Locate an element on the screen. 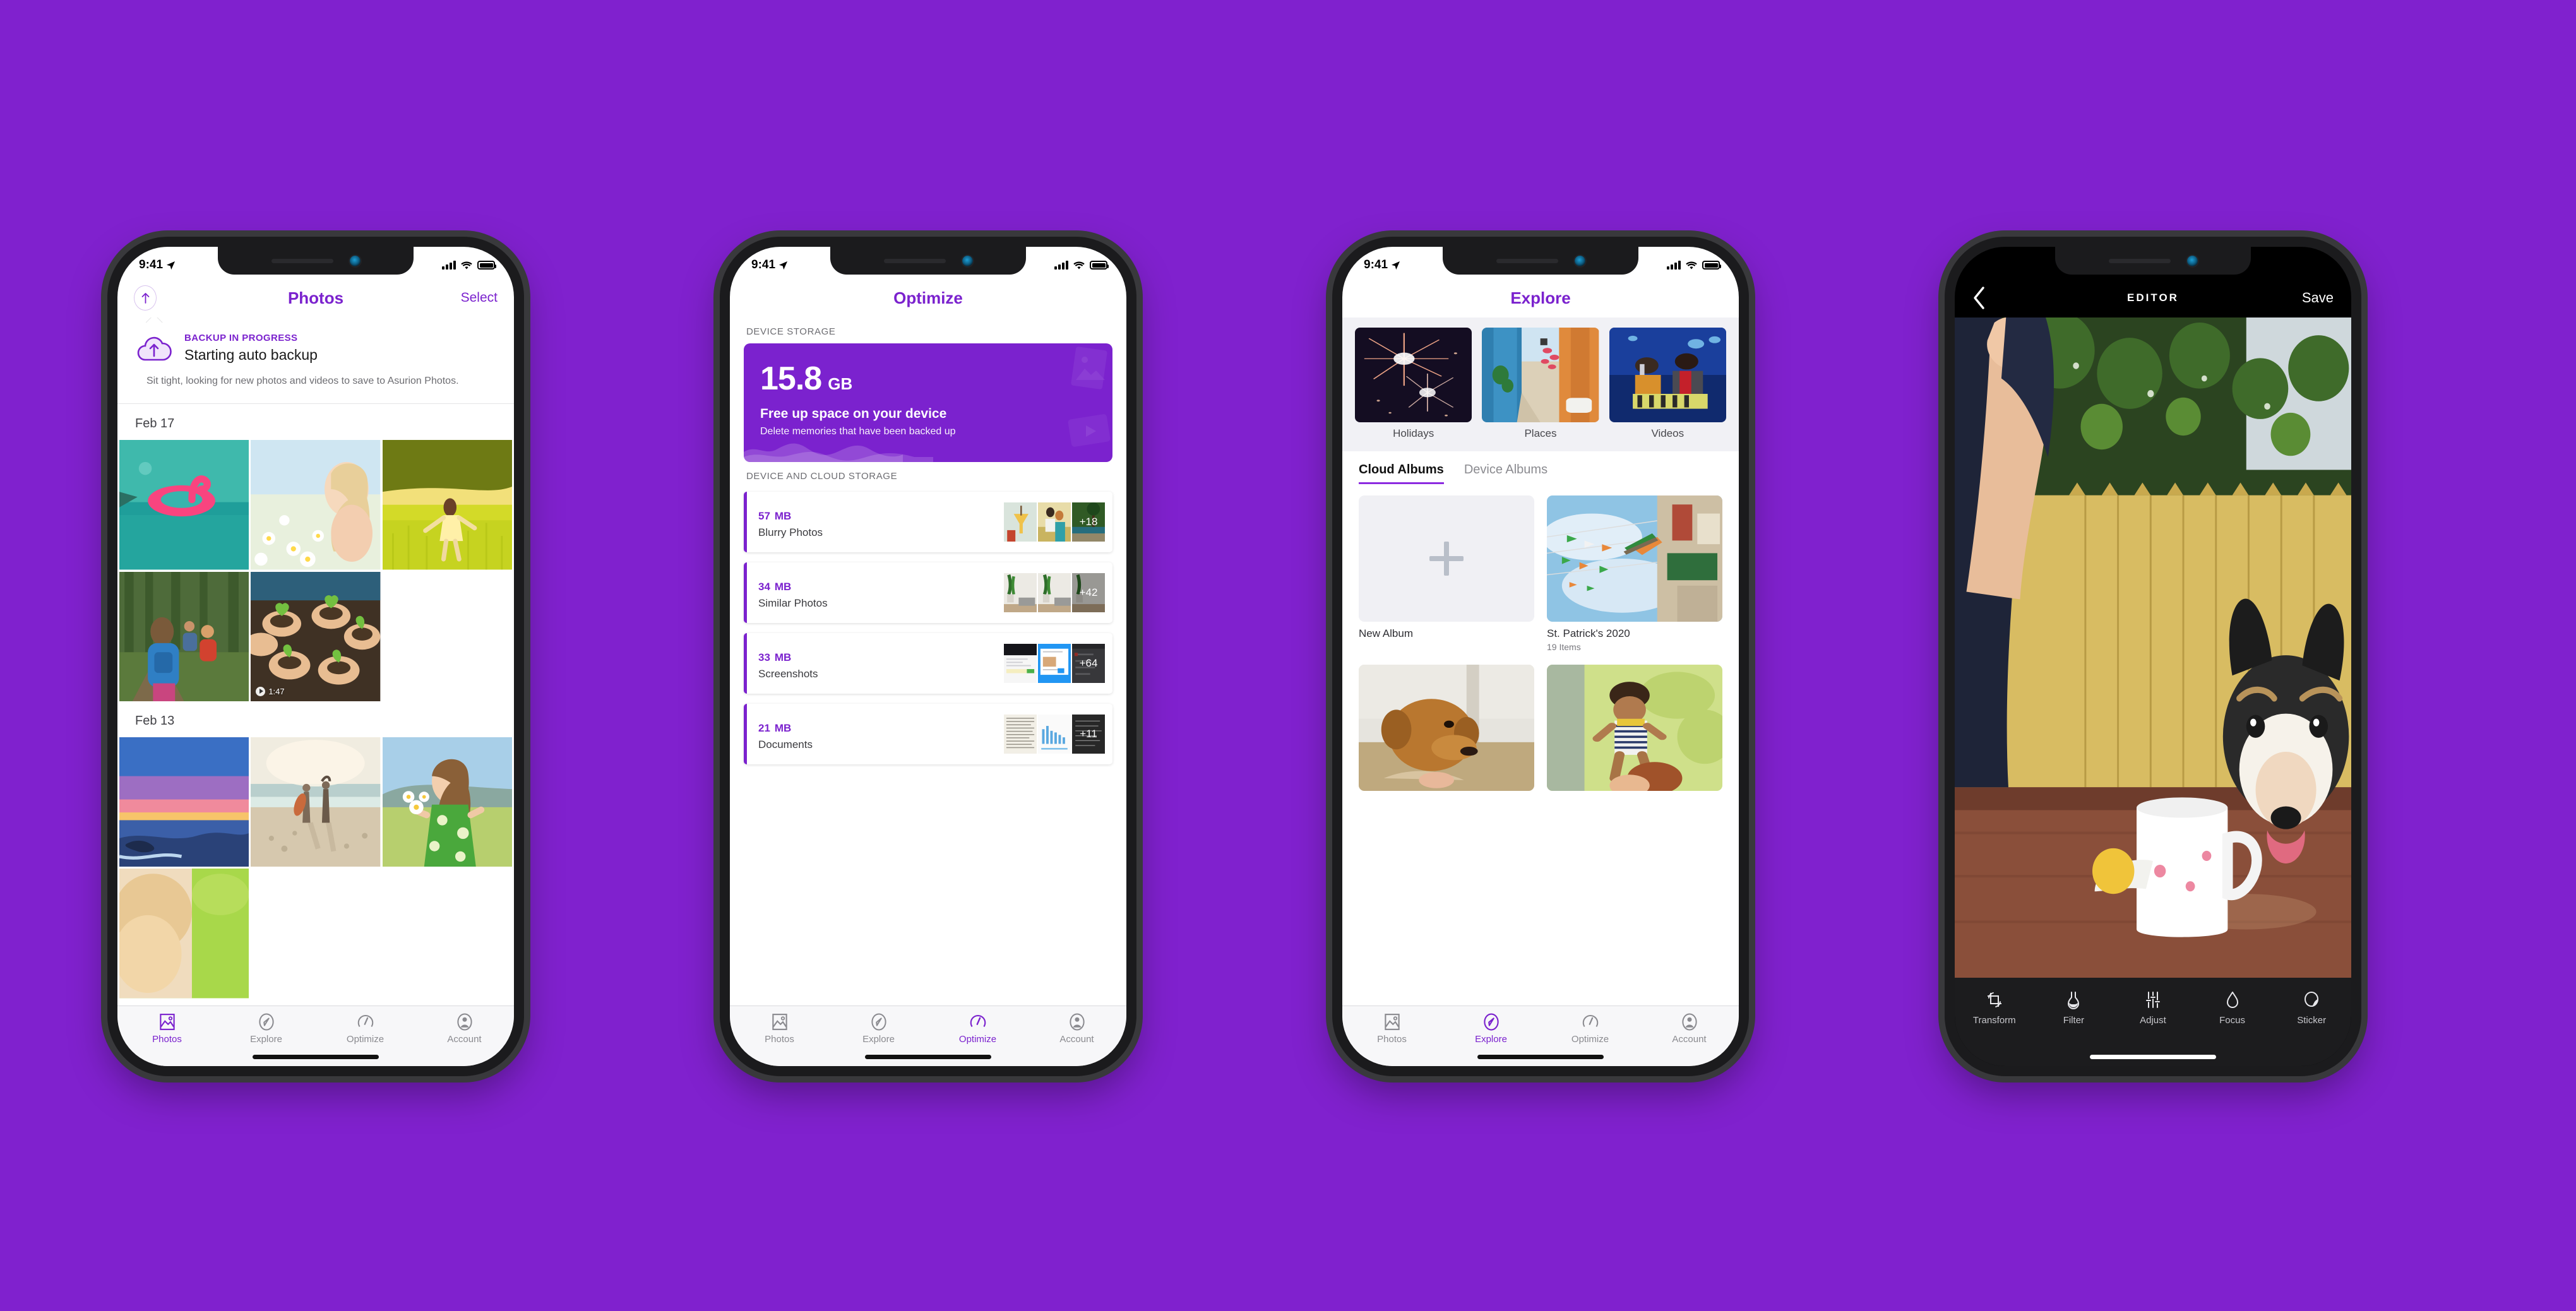 The image size is (2576, 1311). tool-label: Sticker is located at coordinates (2312, 1020).